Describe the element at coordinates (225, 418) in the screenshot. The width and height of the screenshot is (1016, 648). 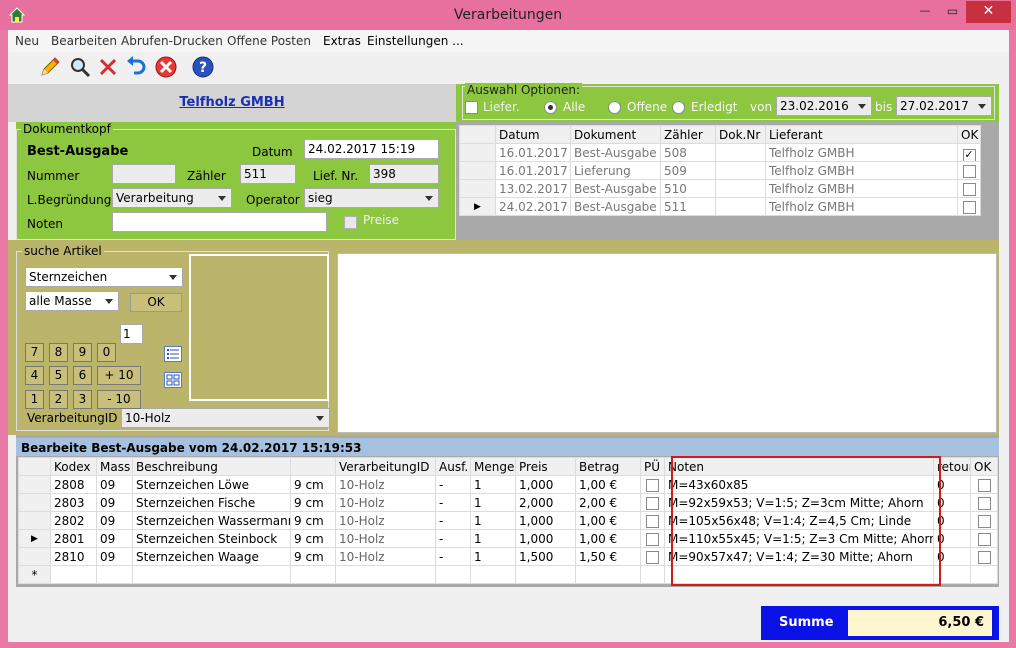
I see `verarbeitung-select: 10-Holz` at that location.